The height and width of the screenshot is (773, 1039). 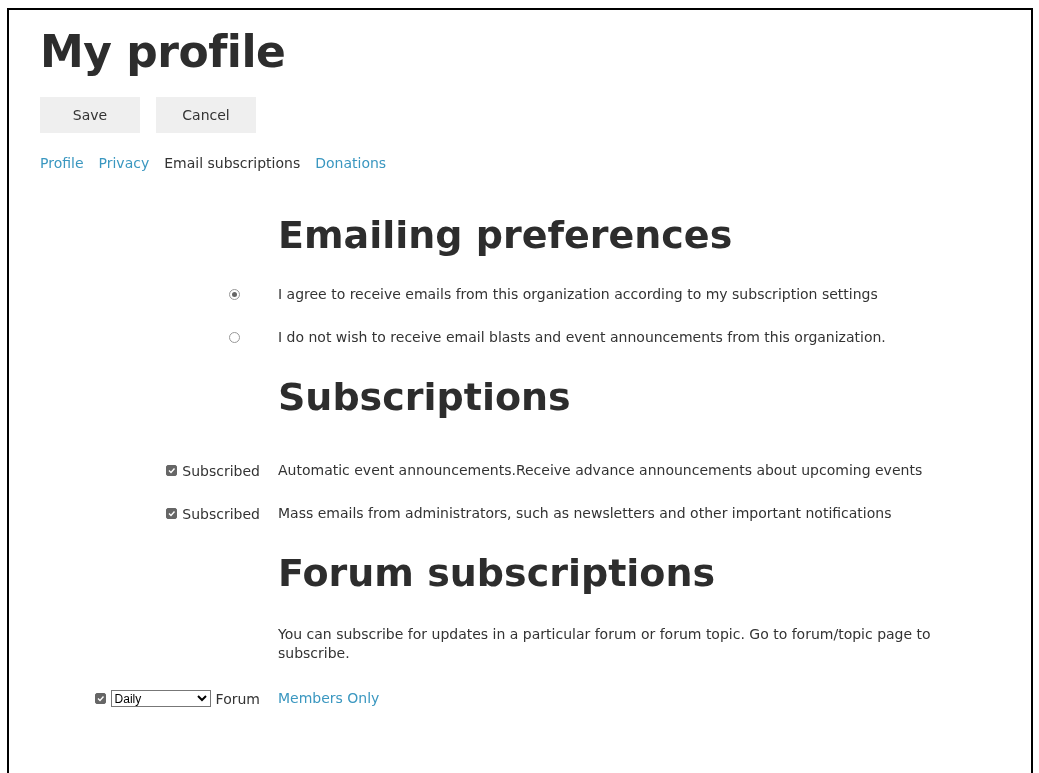 What do you see at coordinates (601, 470) in the screenshot?
I see `subscription-description: Automatic event announcements.Receive advance announcements about upcoming events` at bounding box center [601, 470].